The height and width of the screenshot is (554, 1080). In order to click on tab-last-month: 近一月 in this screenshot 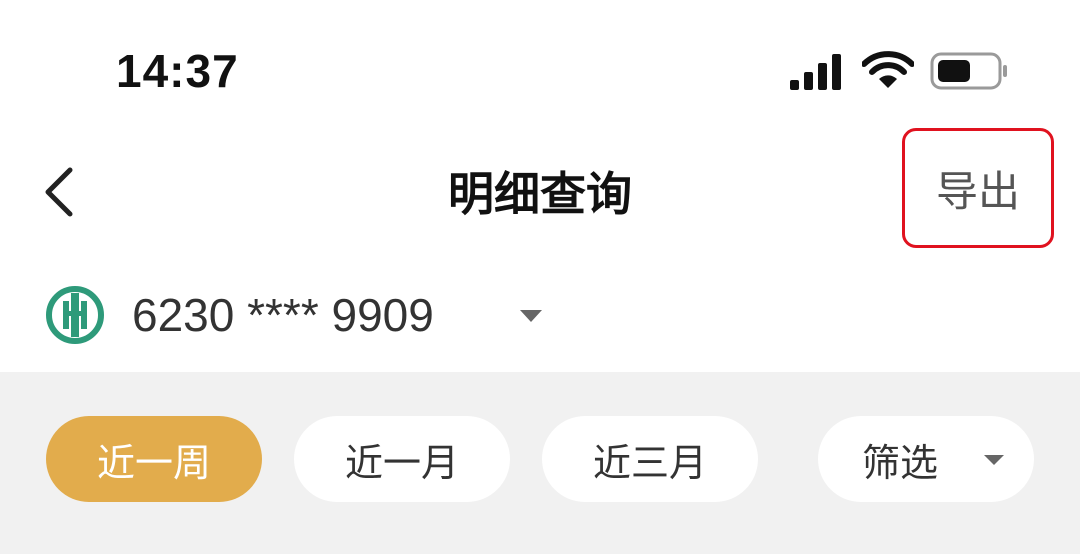, I will do `click(402, 459)`.